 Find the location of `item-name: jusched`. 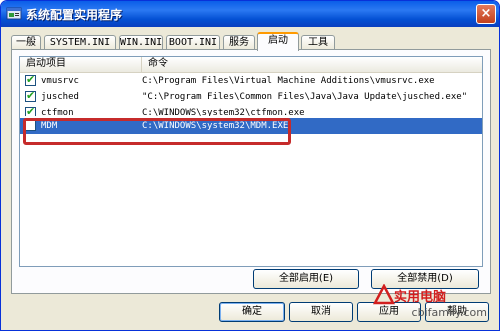

item-name: jusched is located at coordinates (60, 97).